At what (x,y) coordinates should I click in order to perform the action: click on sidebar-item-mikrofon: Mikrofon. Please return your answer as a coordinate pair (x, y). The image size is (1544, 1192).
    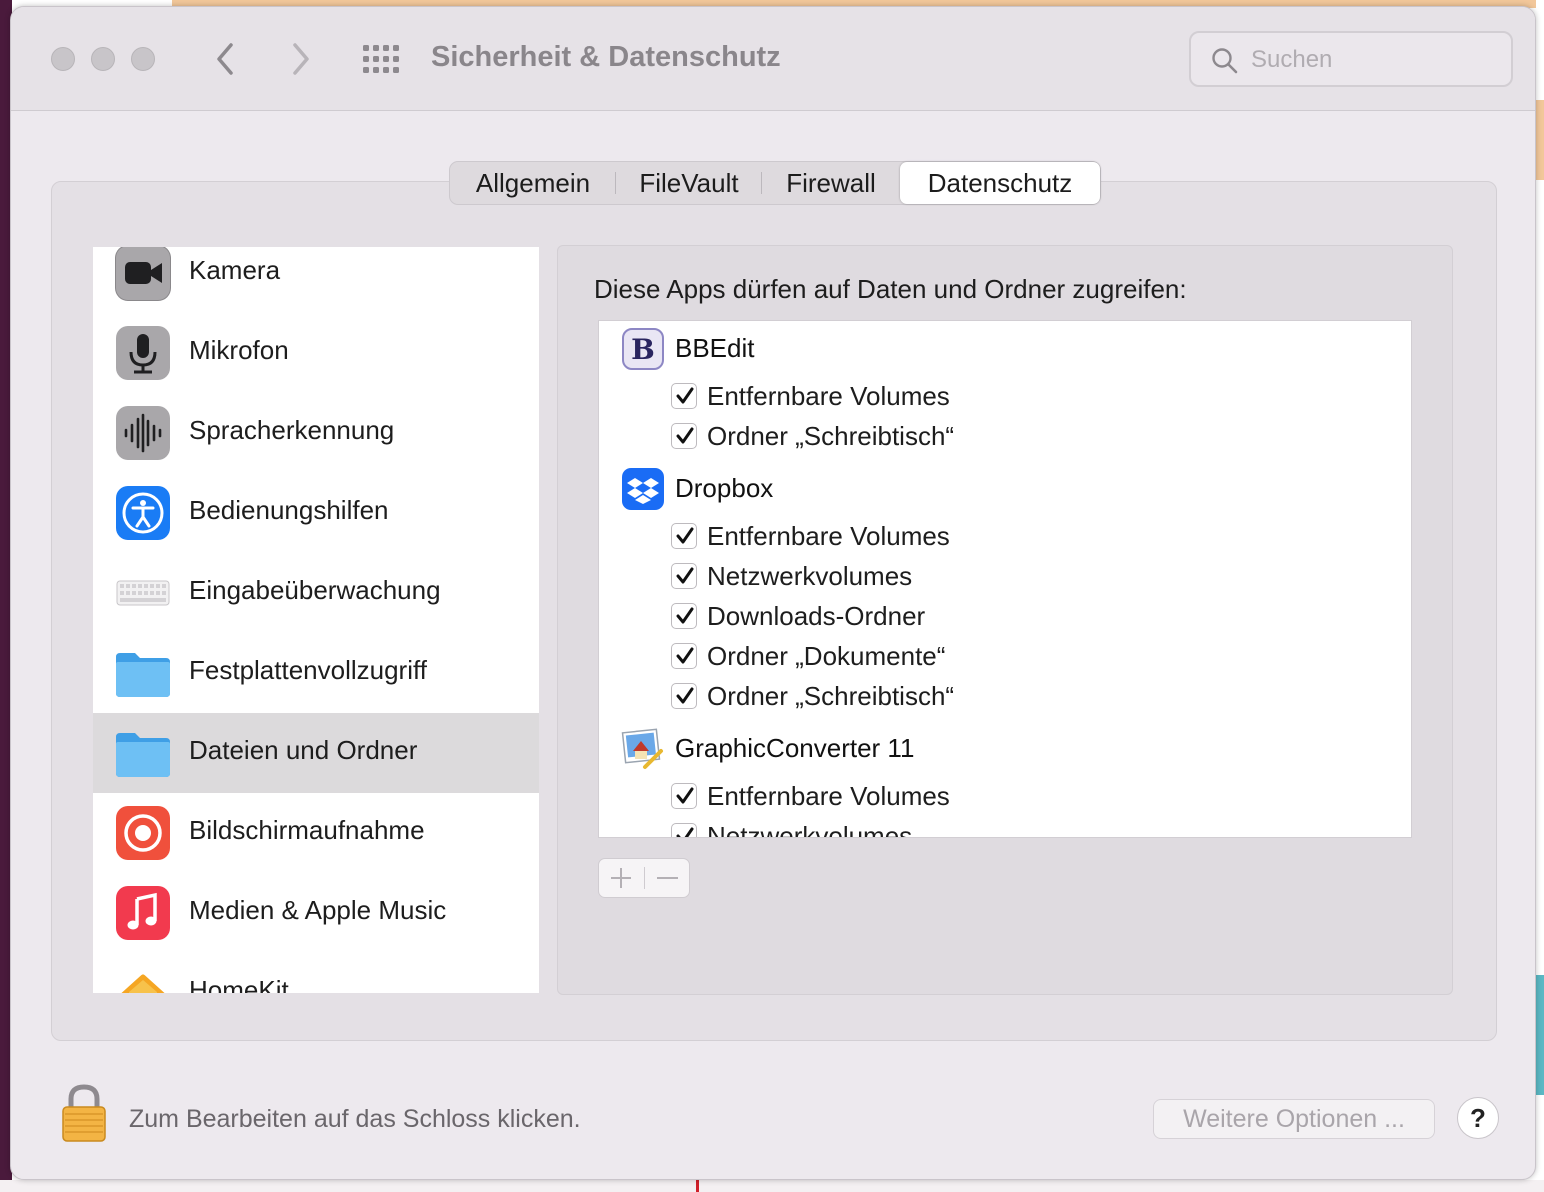
    Looking at the image, I should click on (316, 353).